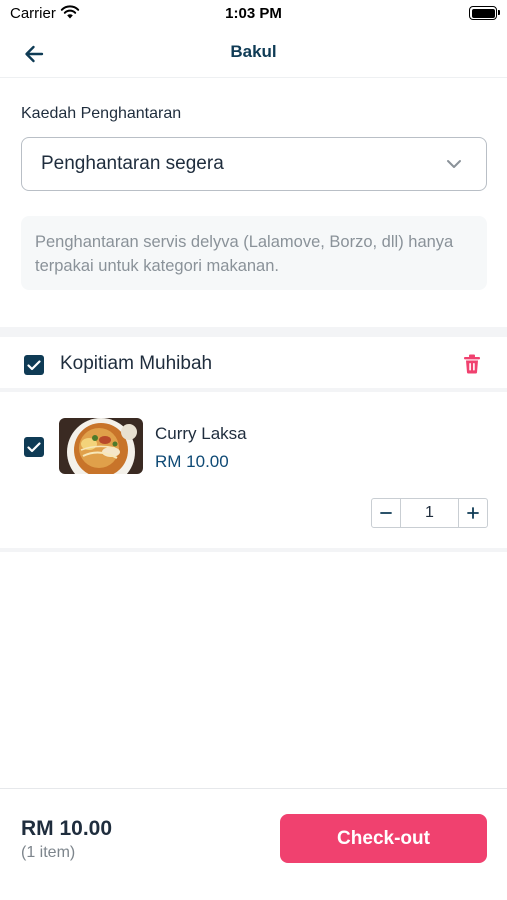 This screenshot has height=900, width=507. I want to click on trash-icon, so click(472, 364).